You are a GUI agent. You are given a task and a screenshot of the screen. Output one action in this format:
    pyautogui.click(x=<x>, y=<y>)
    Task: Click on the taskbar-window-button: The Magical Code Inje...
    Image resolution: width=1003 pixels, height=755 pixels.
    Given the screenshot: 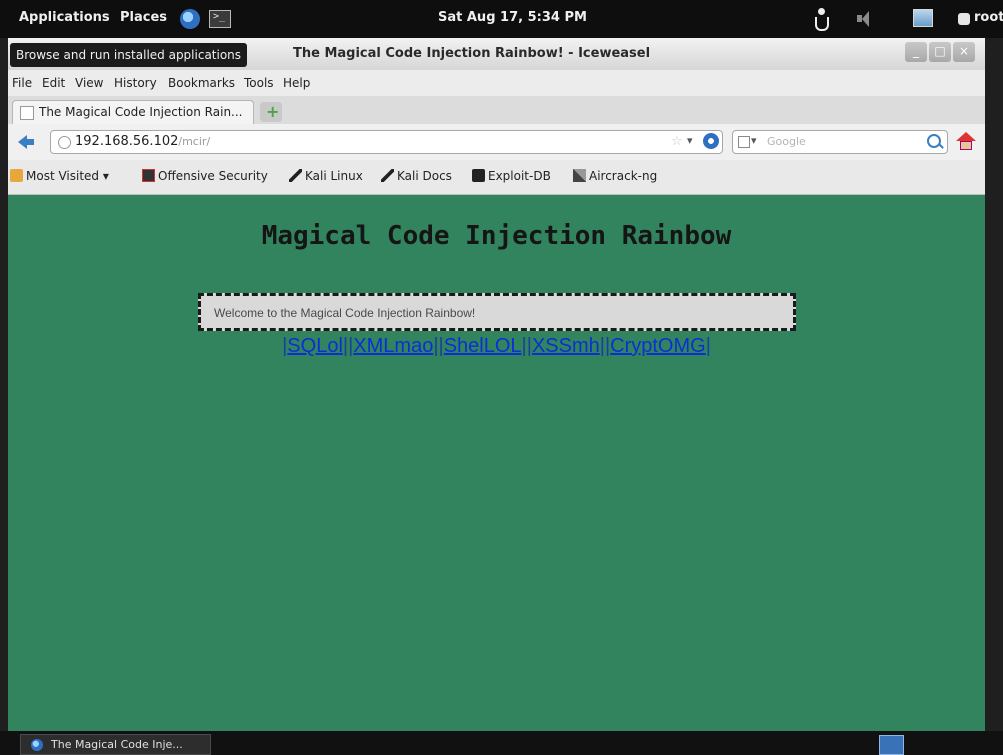 What is the action you would take?
    pyautogui.click(x=115, y=744)
    